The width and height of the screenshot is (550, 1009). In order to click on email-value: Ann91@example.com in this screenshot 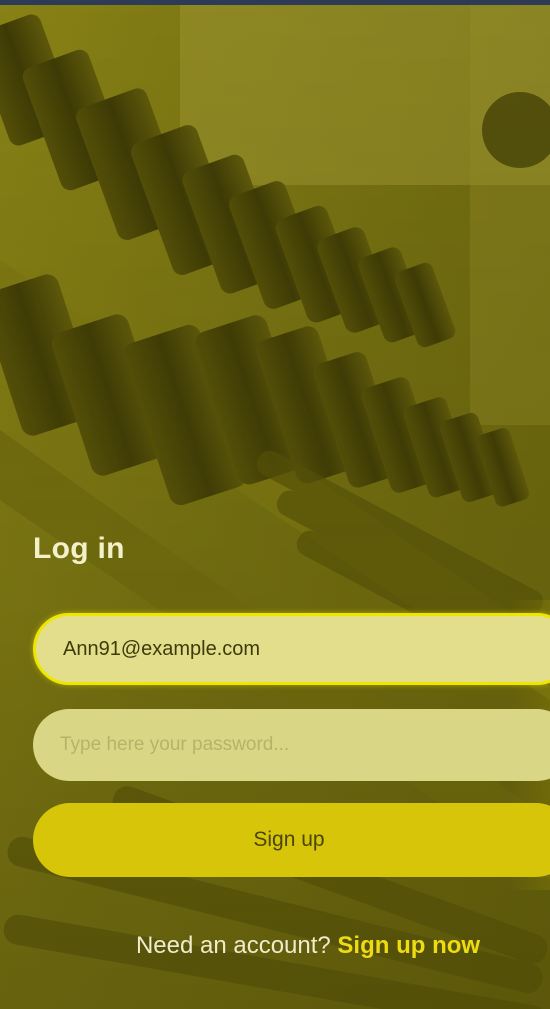, I will do `click(162, 648)`.